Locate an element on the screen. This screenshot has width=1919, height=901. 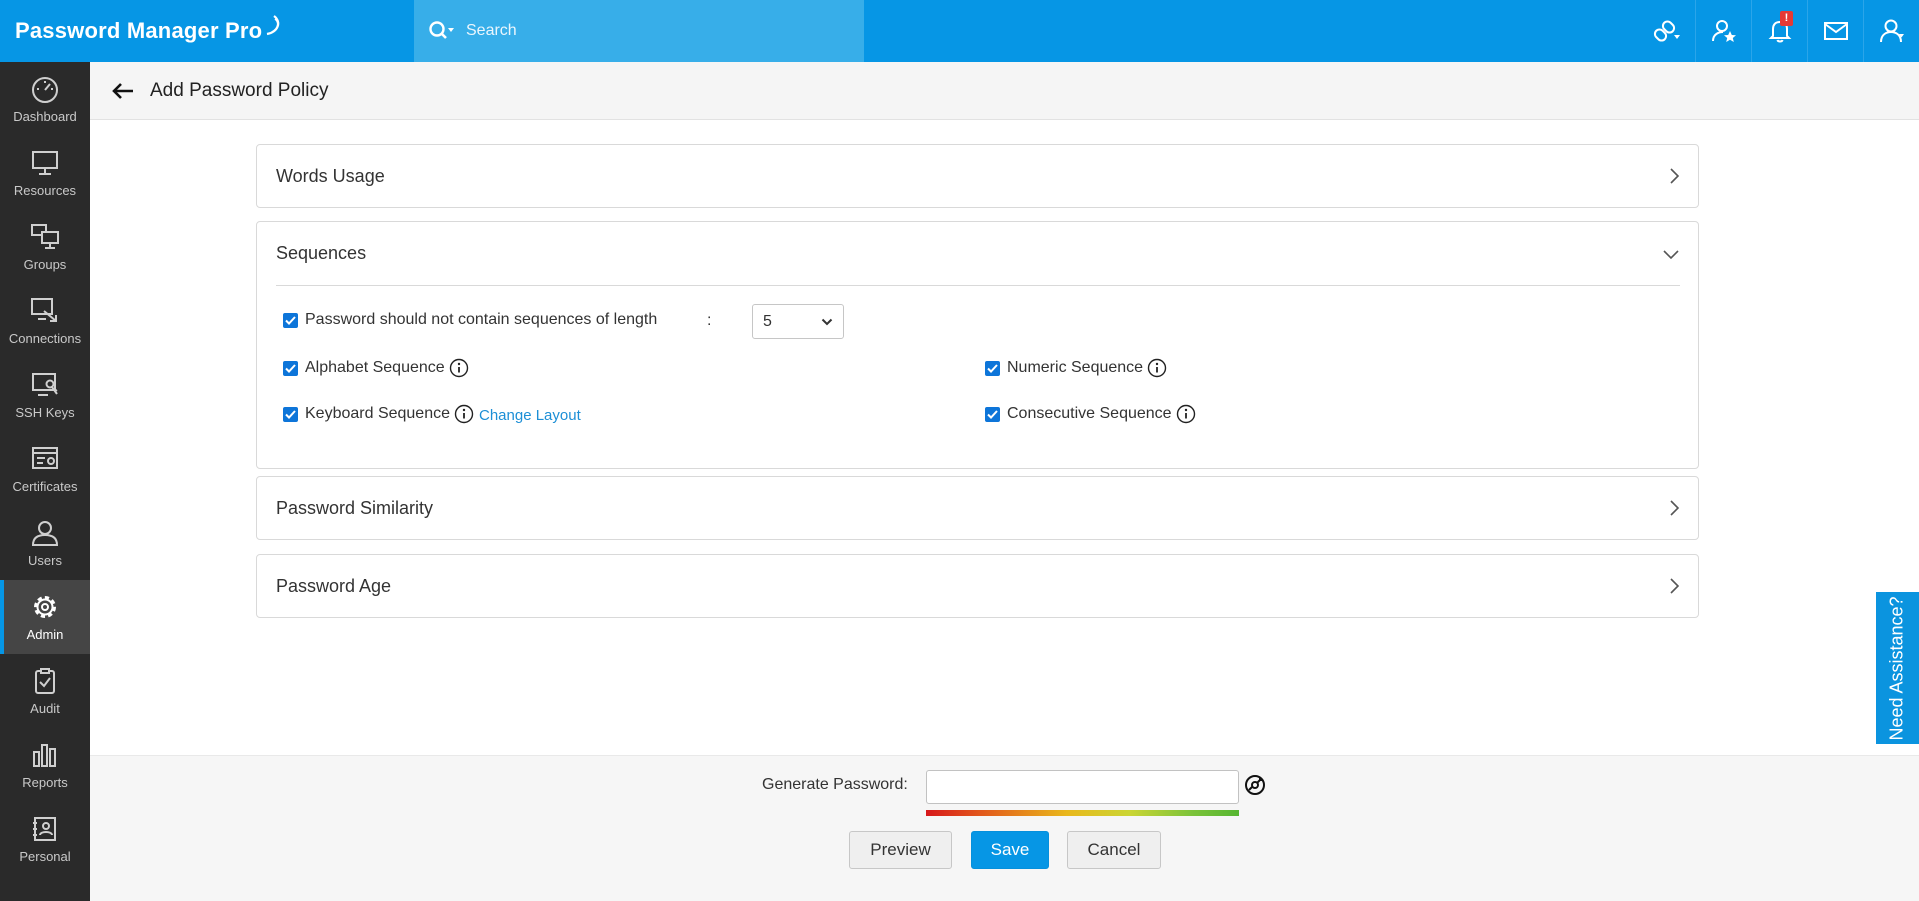
sidebar-item-groups: Groups is located at coordinates (45, 247).